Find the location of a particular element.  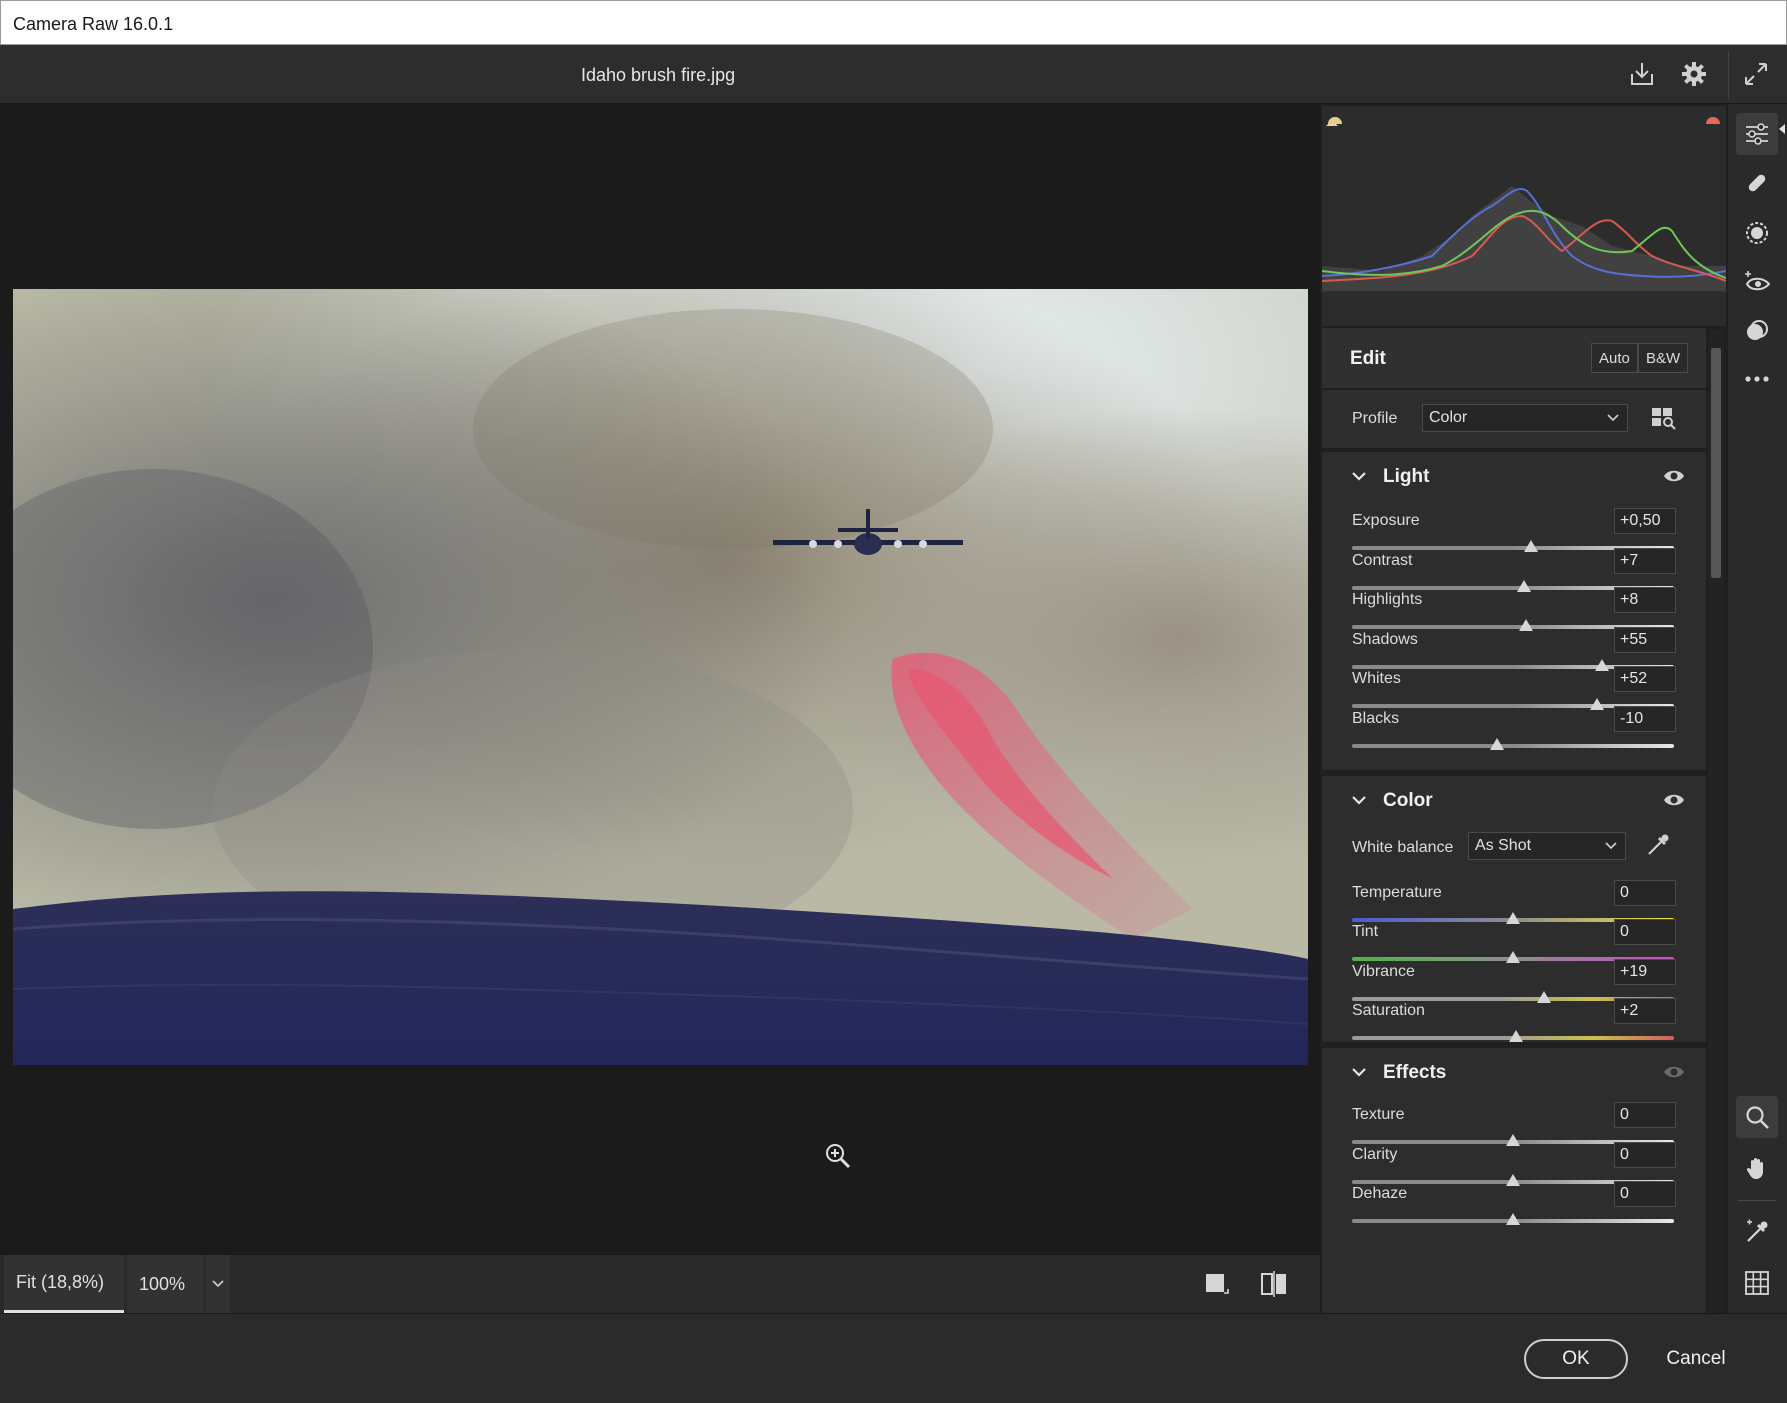

white-balance-value: As Shot is located at coordinates (1503, 845).